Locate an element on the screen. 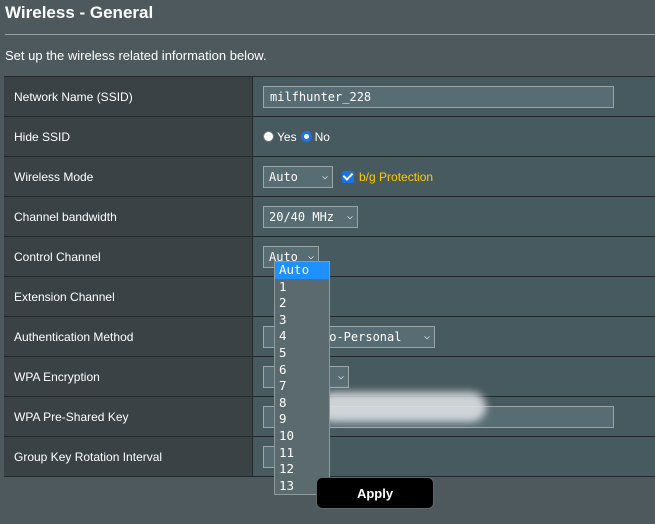 The image size is (655, 524). dropdown-option: 11 is located at coordinates (302, 453).